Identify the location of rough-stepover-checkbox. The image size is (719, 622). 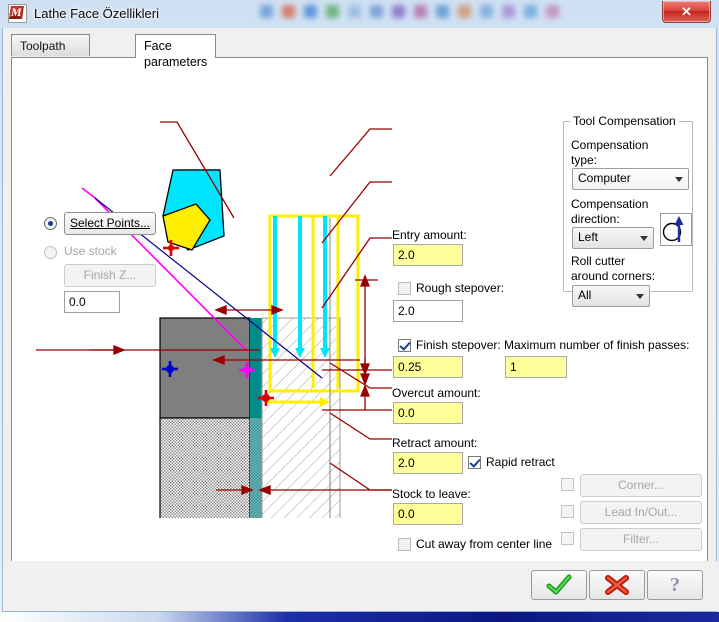
(404, 288).